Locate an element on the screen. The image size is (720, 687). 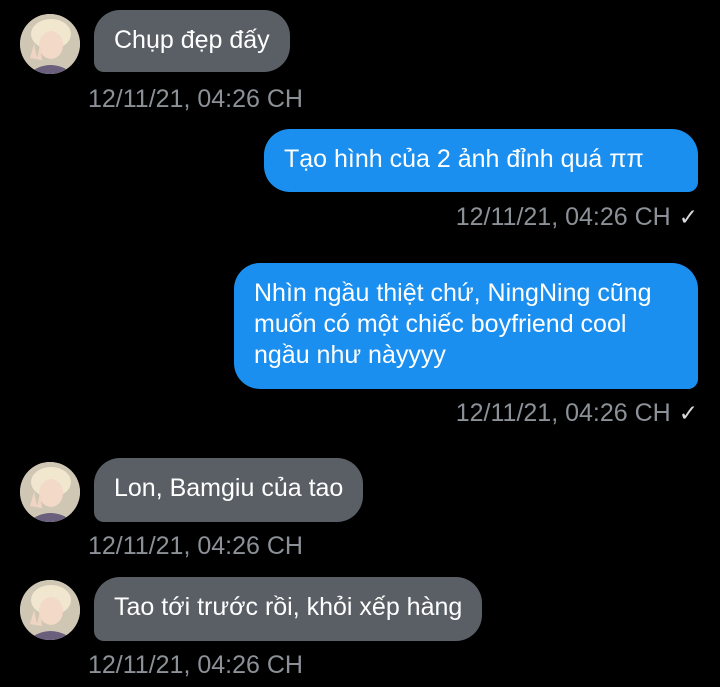
message-text: Tao tới trước rồi, khỏi xếp hàng is located at coordinates (288, 607).